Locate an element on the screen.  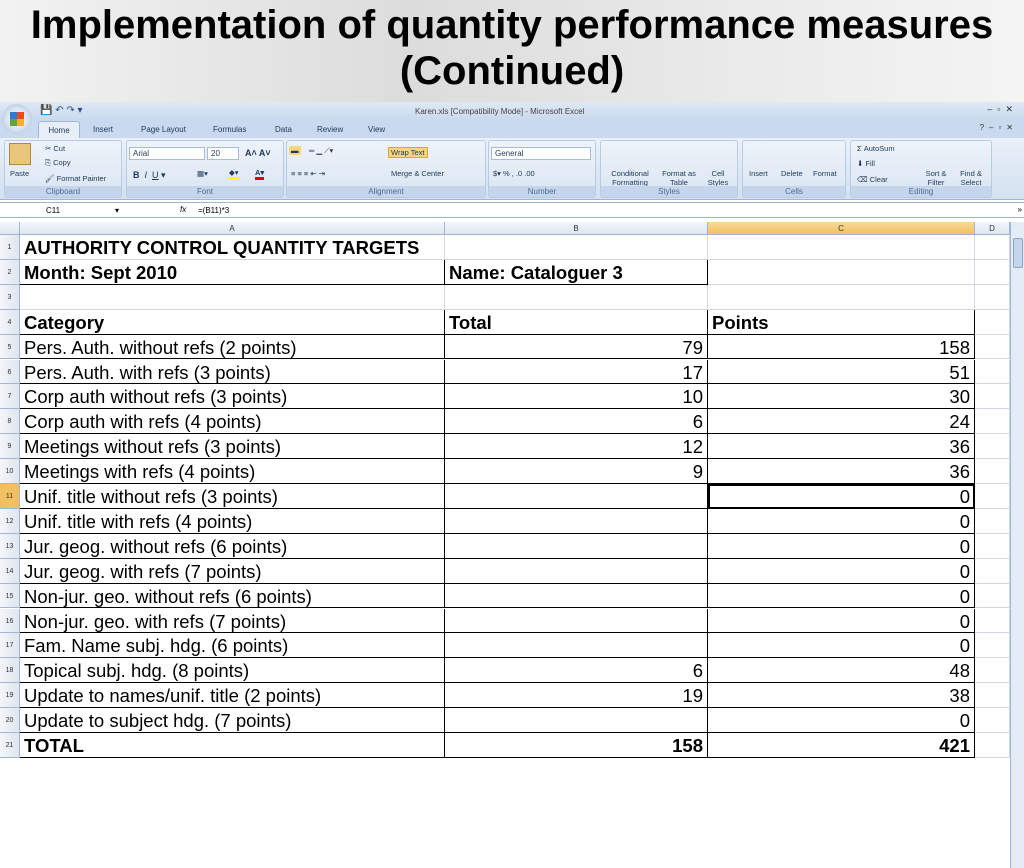
cell-c15: 0 is located at coordinates (841, 596).